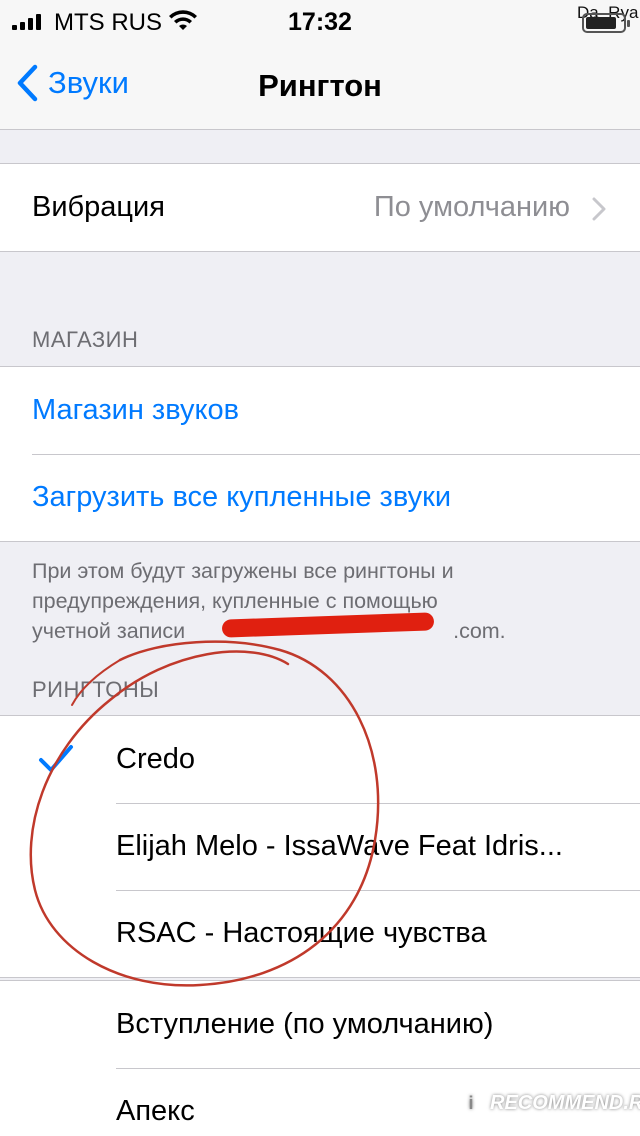  I want to click on status-time: 17:32, so click(320, 22).